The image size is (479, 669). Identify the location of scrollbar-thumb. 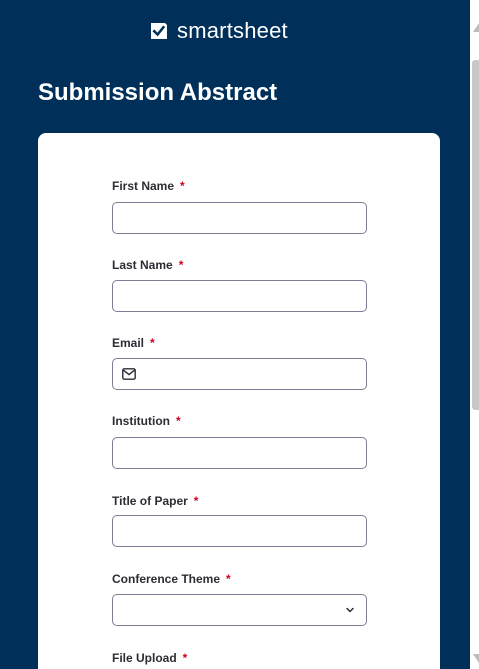
(475, 235).